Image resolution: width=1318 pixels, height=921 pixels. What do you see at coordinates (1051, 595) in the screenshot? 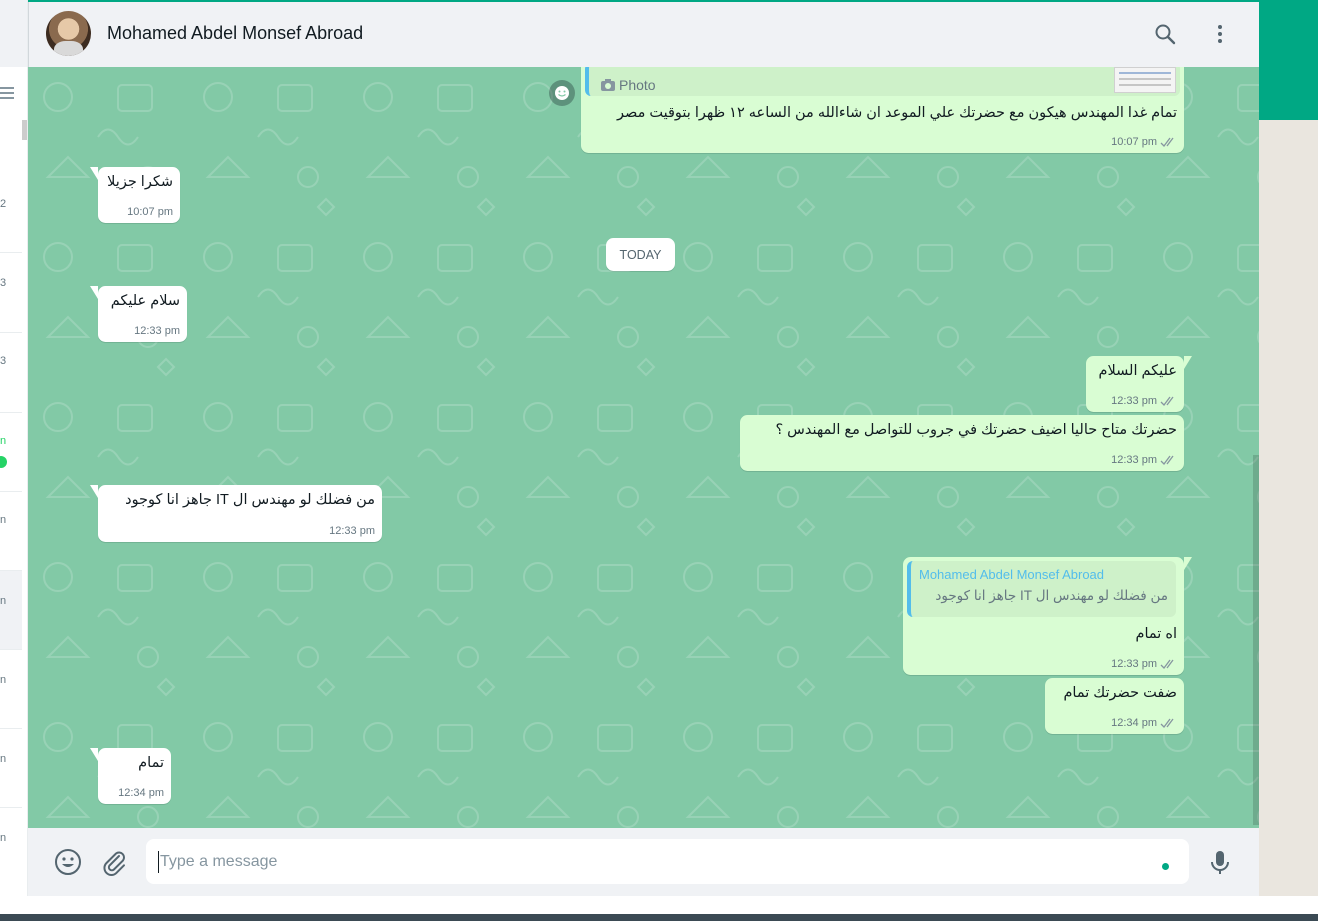
I see `quoted-text: من فضلك لو مهندس ال IT جاهز انا كوجود` at bounding box center [1051, 595].